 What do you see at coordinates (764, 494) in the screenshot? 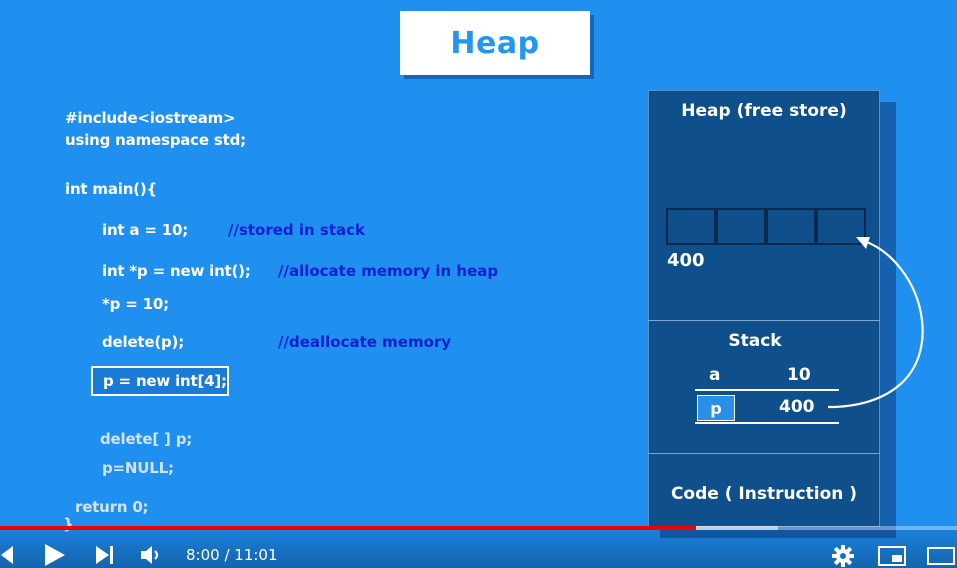
I see `code-section-label: Code ( Instruction )` at bounding box center [764, 494].